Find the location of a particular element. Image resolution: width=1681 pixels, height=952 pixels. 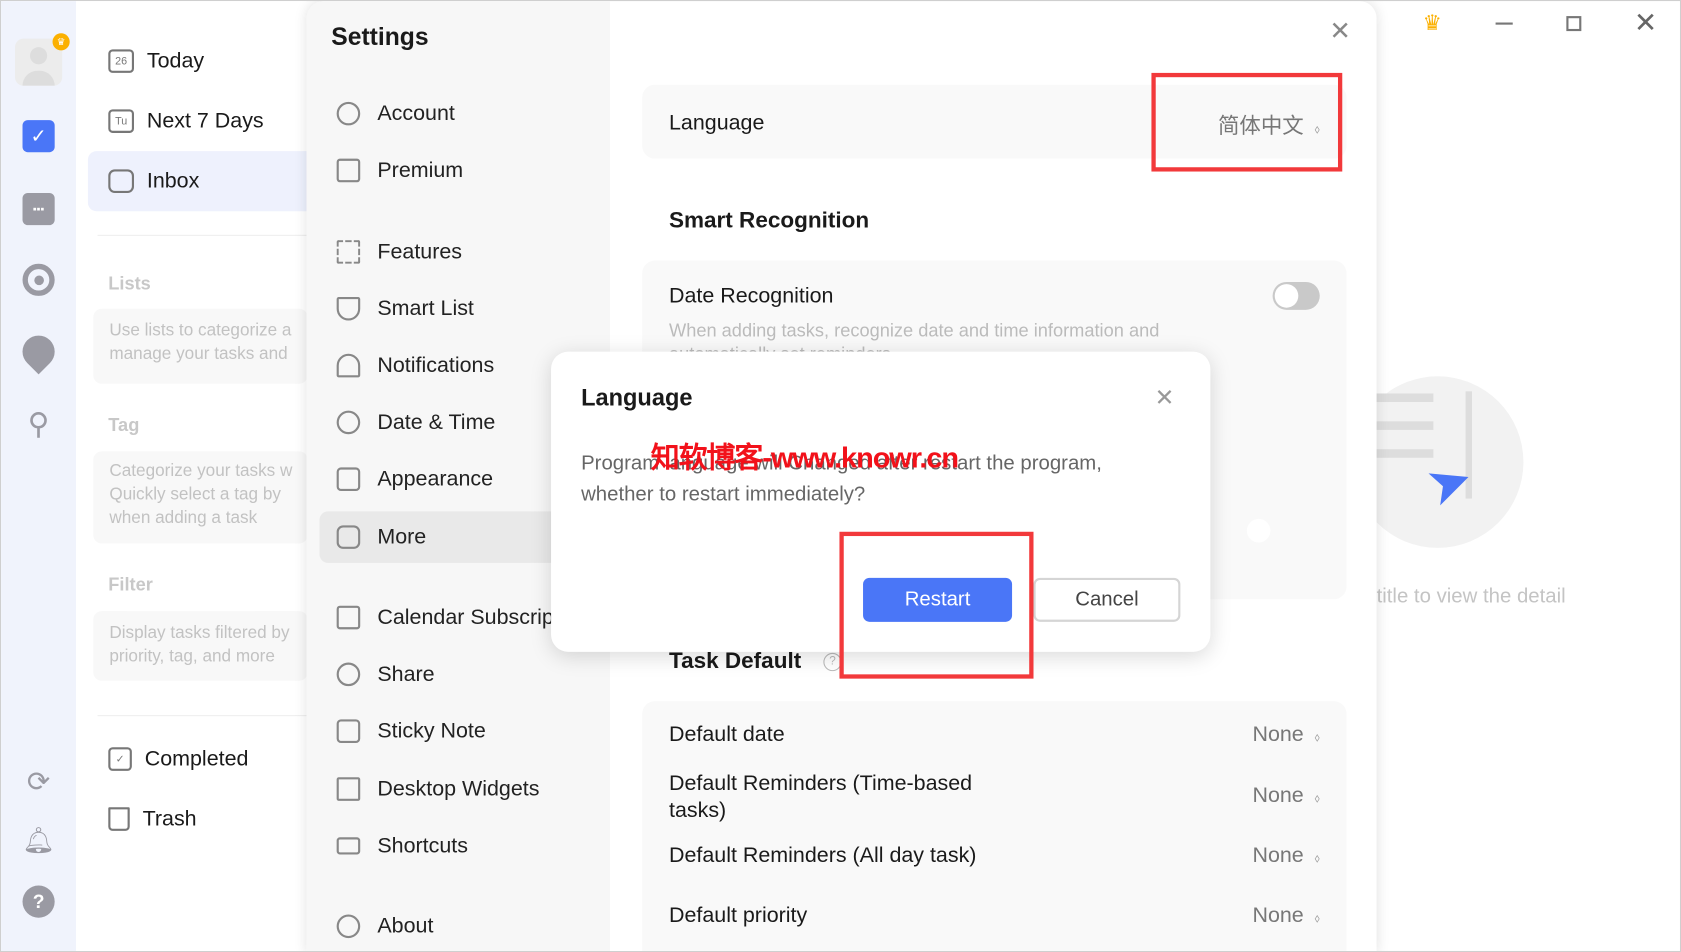

crown-icon: ♛ is located at coordinates (1432, 23).